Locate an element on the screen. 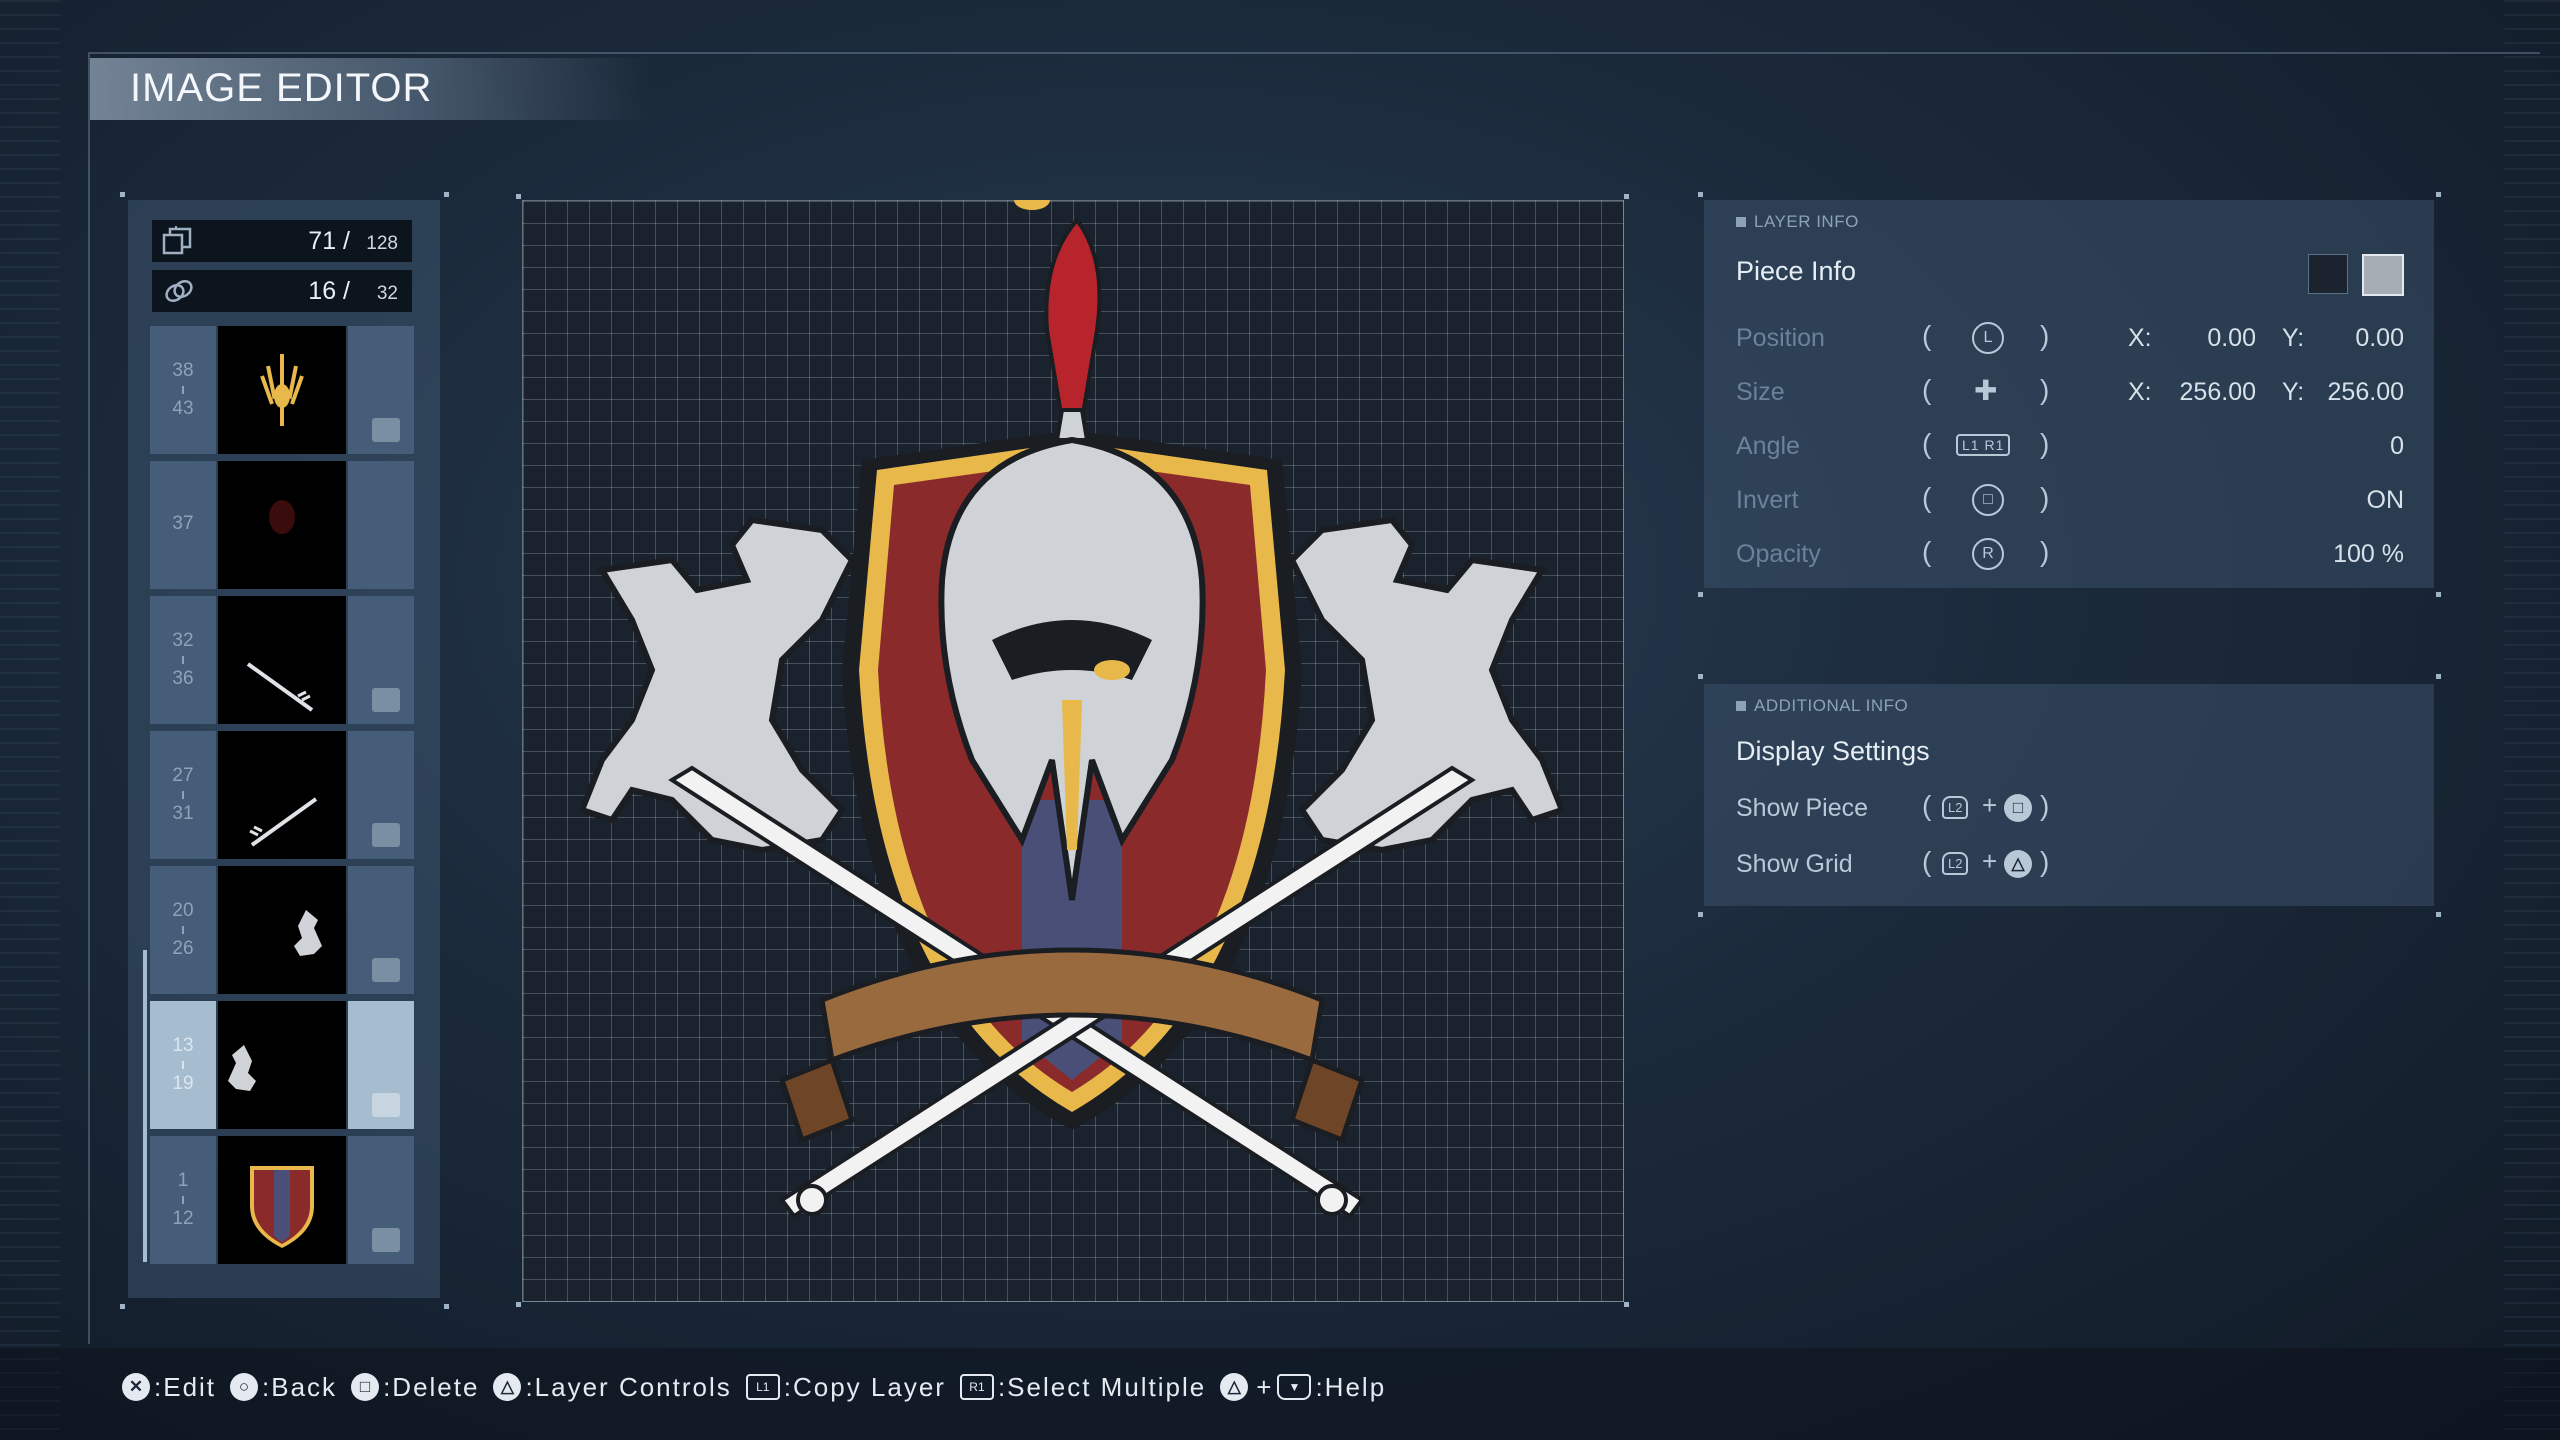  layer-range-end: 26 is located at coordinates (183, 948).